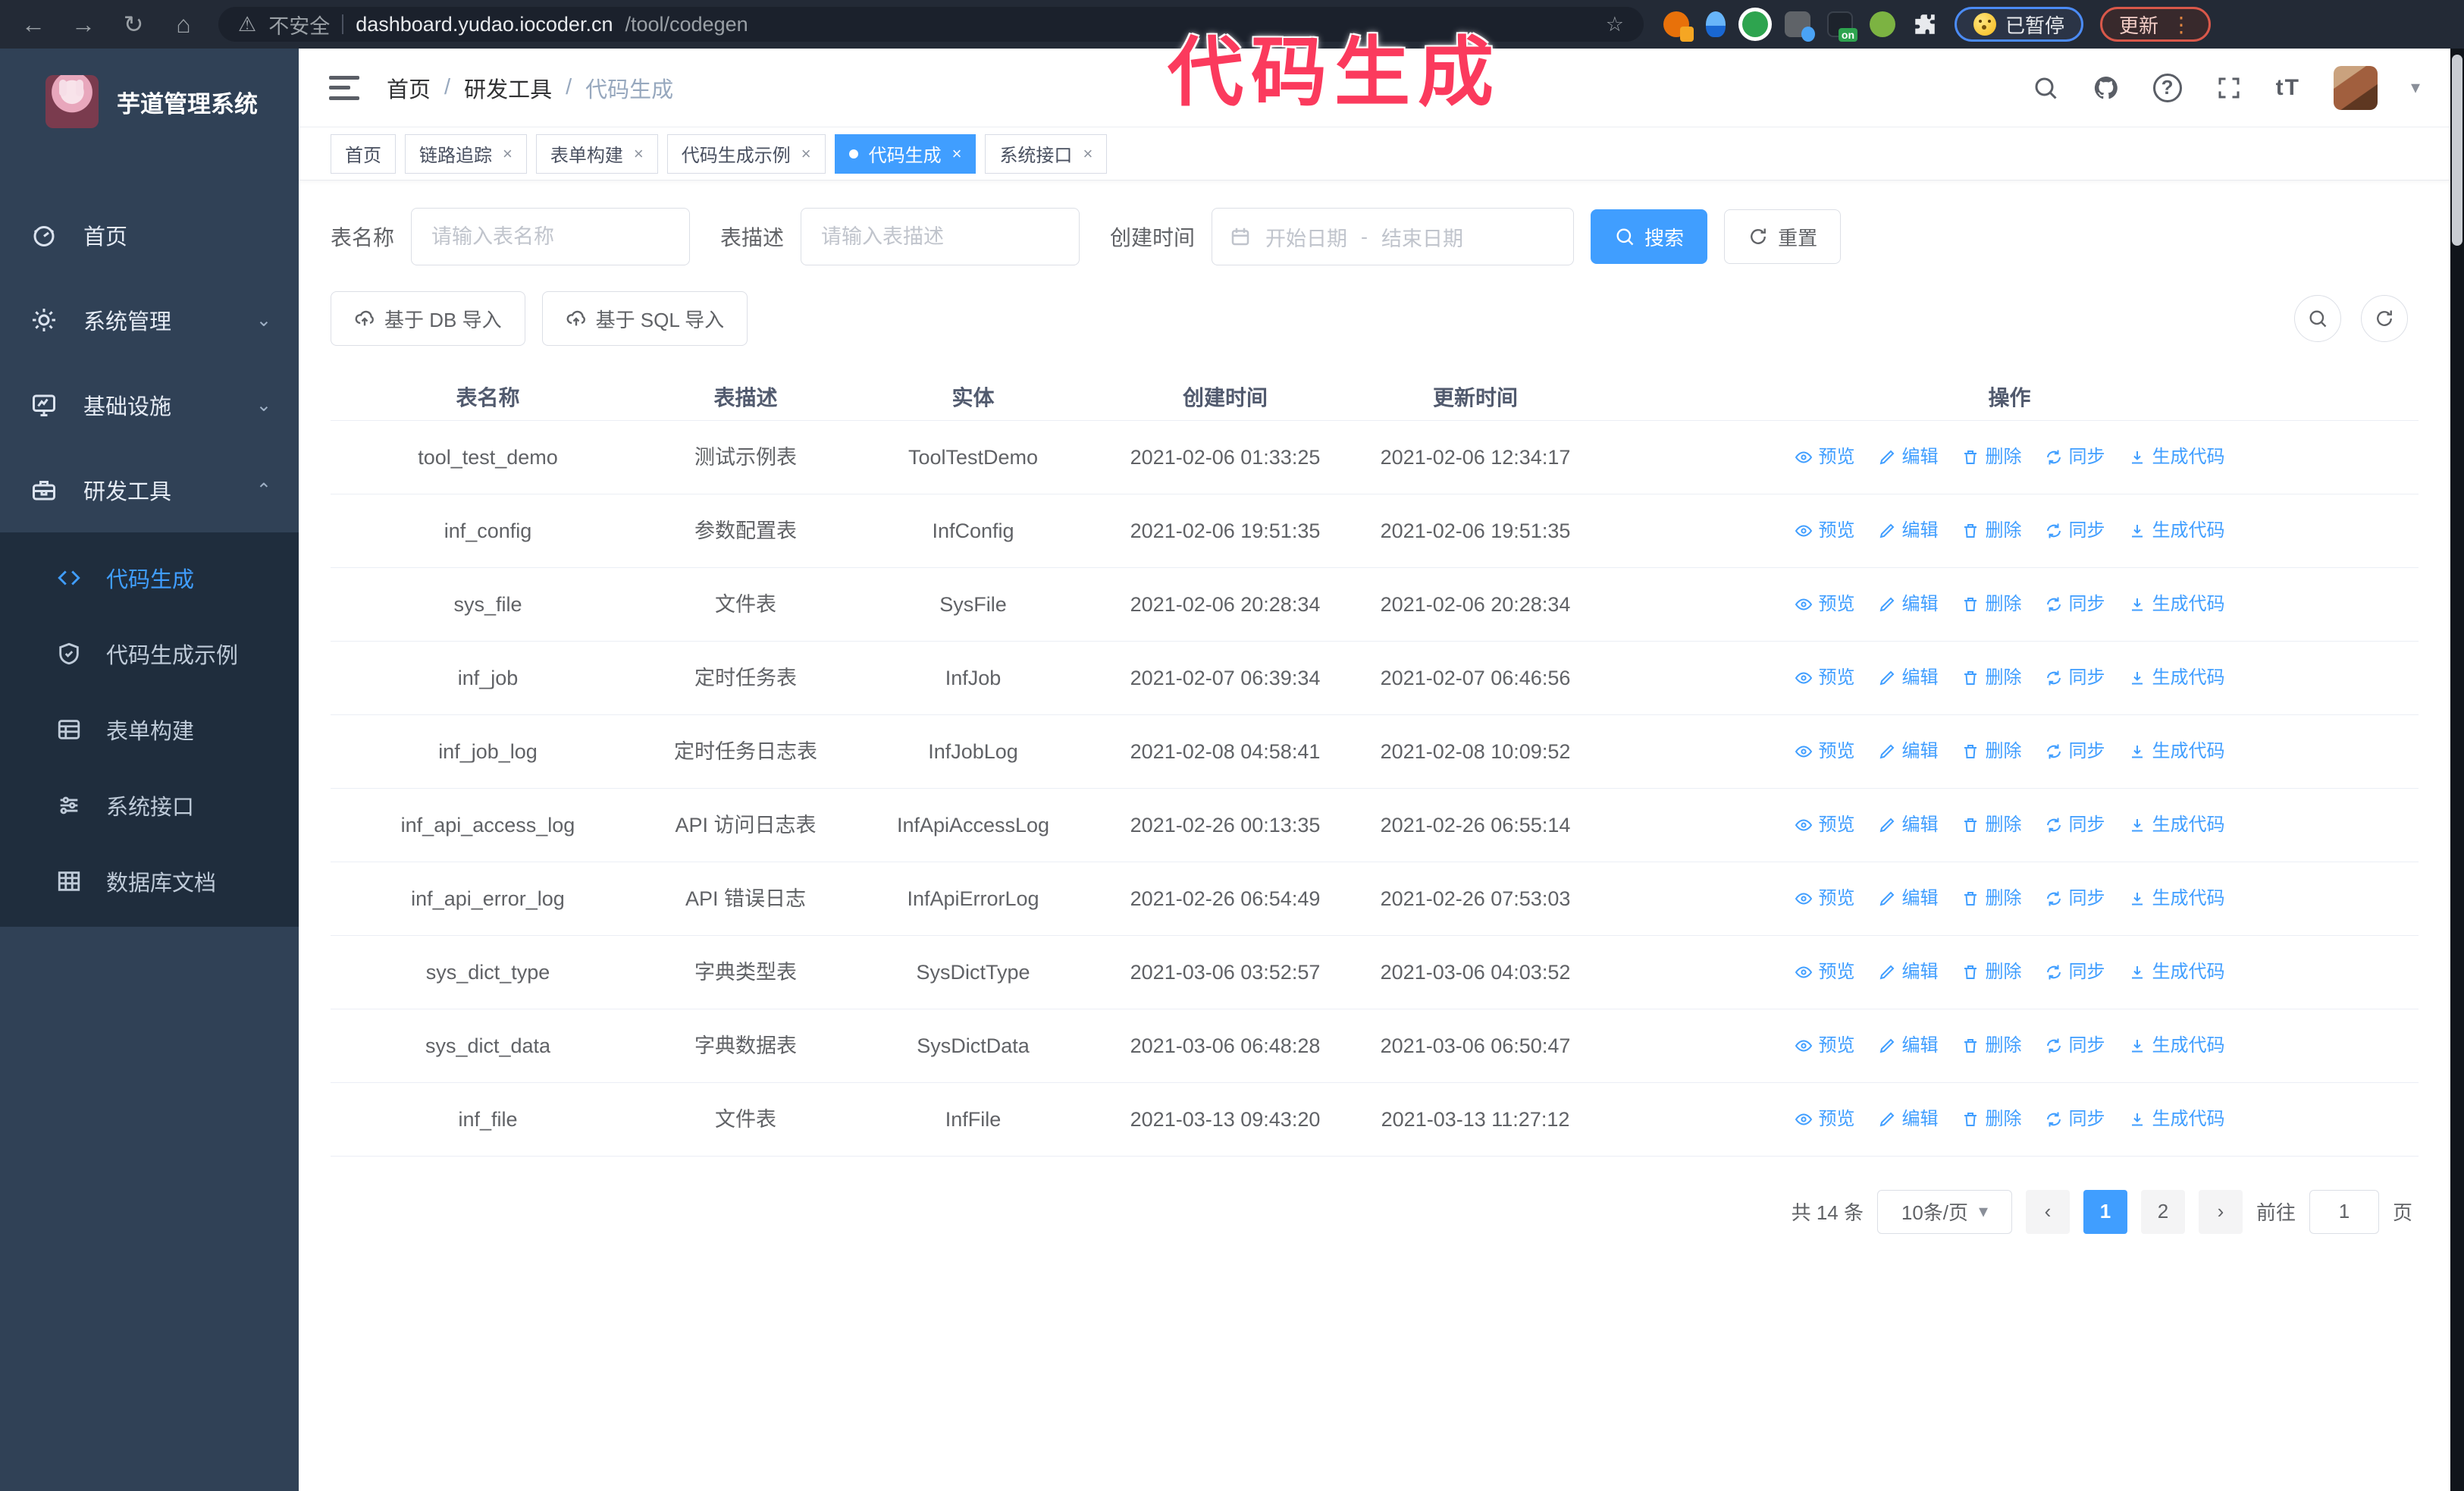 The width and height of the screenshot is (2464, 1491). What do you see at coordinates (133, 24) in the screenshot?
I see `reload-icon: ↻` at bounding box center [133, 24].